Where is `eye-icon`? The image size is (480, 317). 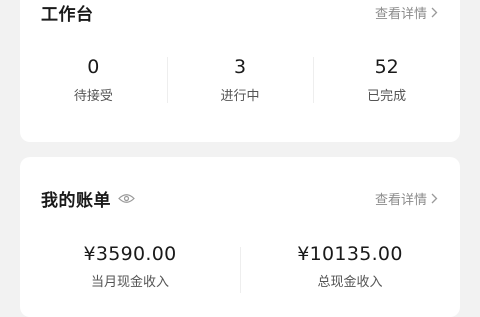 eye-icon is located at coordinates (126, 198).